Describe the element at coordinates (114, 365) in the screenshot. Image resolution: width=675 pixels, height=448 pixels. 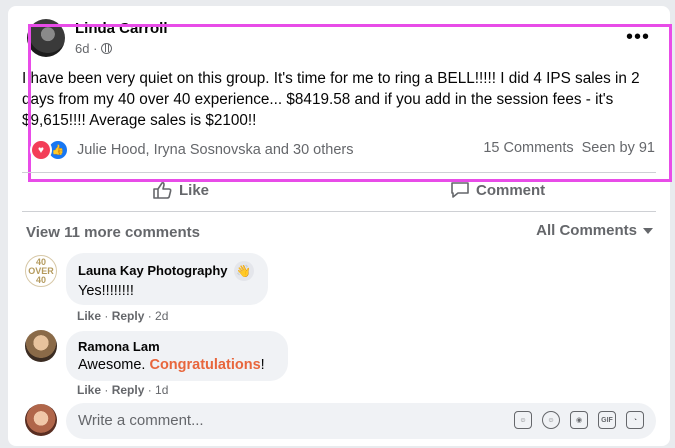
I see `comment-text-start: Awesome.` at that location.